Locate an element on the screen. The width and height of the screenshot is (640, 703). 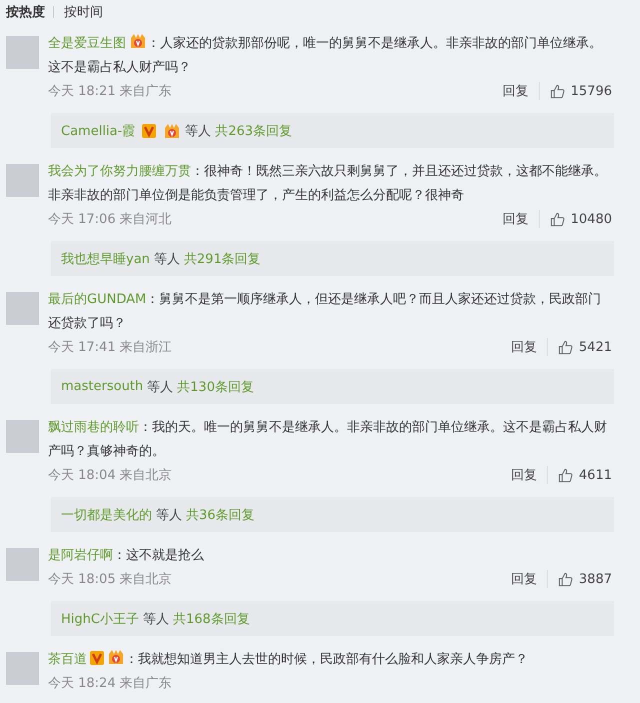
reply-user: 一切都是美化的 is located at coordinates (106, 515).